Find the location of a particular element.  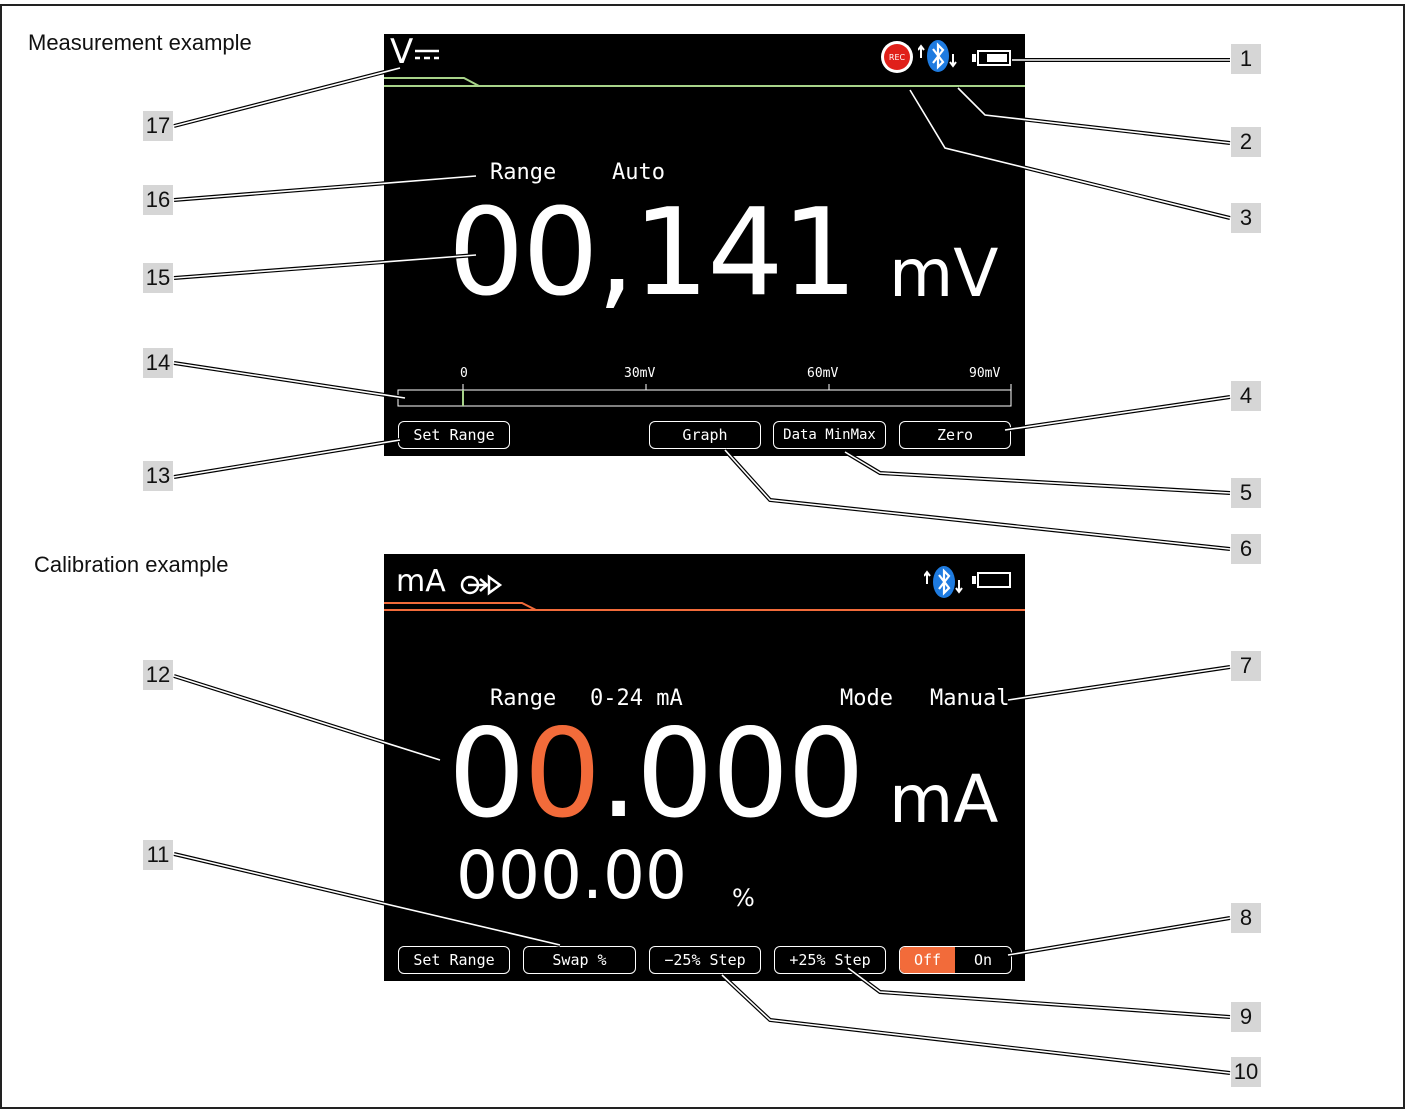

callout-4: 4 is located at coordinates (1246, 396).